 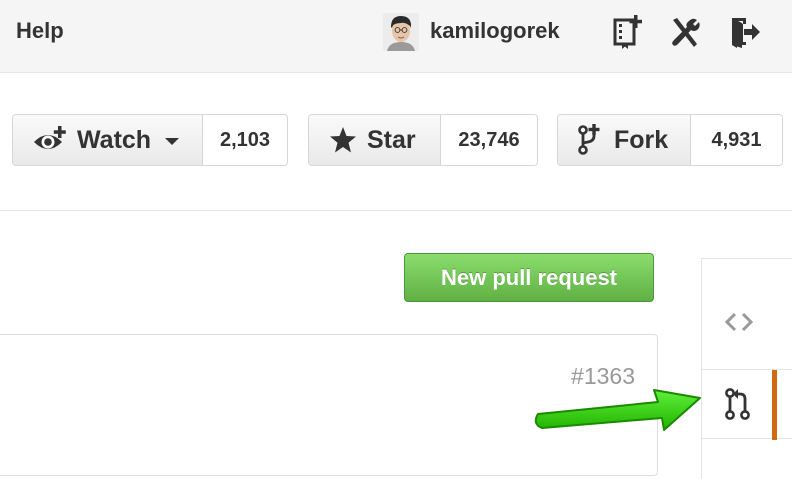 I want to click on watch-button-group: Watch 2,103, so click(x=150, y=140).